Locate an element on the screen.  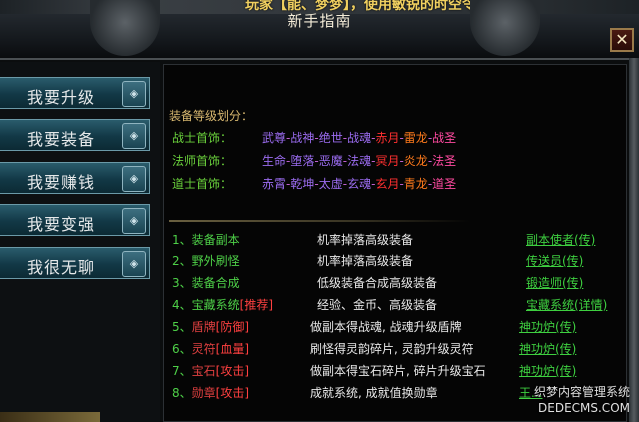
tier-name: 战神 is located at coordinates (302, 138).